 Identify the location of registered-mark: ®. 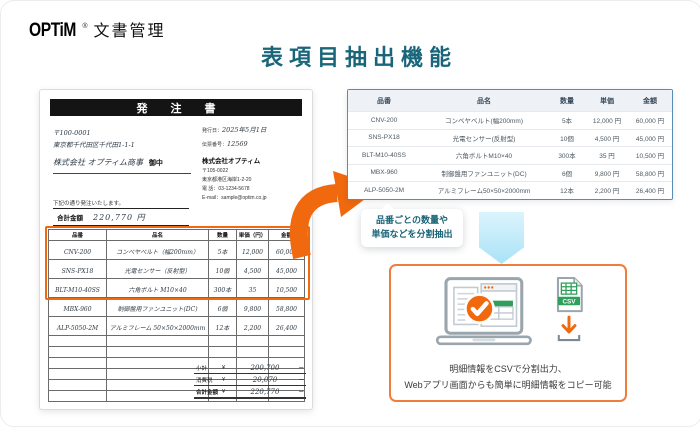
(85, 26).